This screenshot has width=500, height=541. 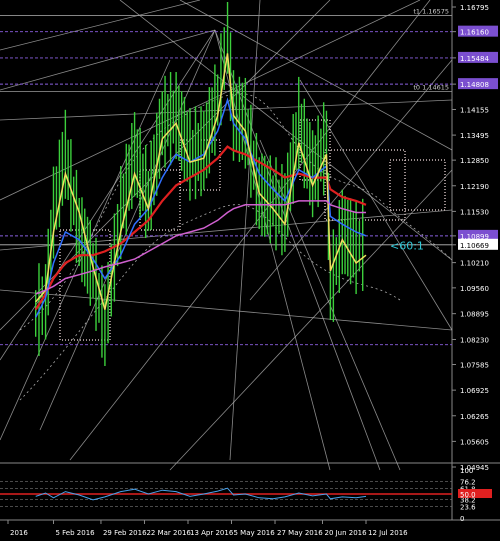 What do you see at coordinates (474, 366) in the screenshot?
I see `price-tick-label: 1.07585` at bounding box center [474, 366].